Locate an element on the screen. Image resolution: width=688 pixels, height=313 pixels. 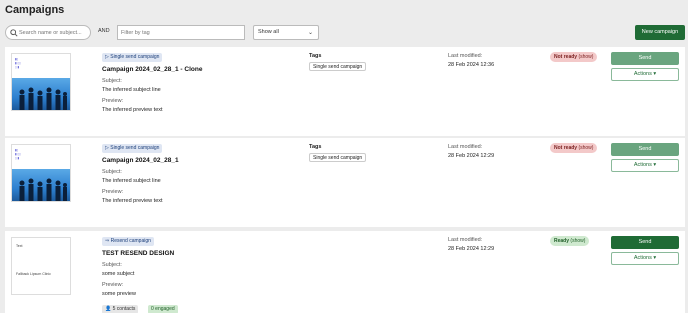
preview-value: some preview is located at coordinates (119, 294).